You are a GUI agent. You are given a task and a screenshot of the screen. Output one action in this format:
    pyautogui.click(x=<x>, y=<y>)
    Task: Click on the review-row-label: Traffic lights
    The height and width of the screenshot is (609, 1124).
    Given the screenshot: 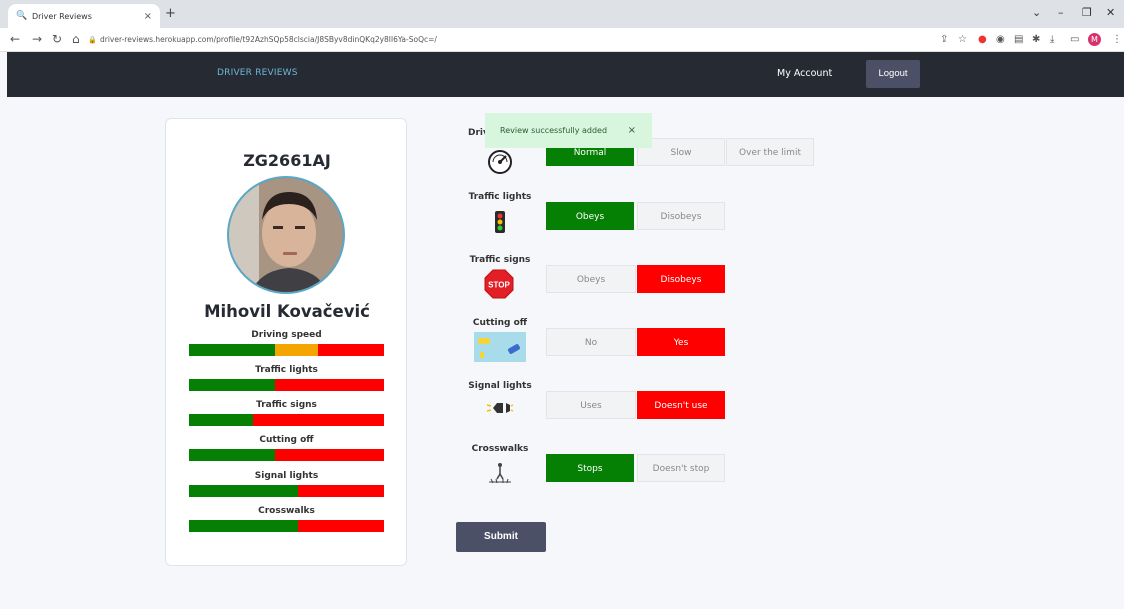 What is the action you would take?
    pyautogui.click(x=500, y=197)
    